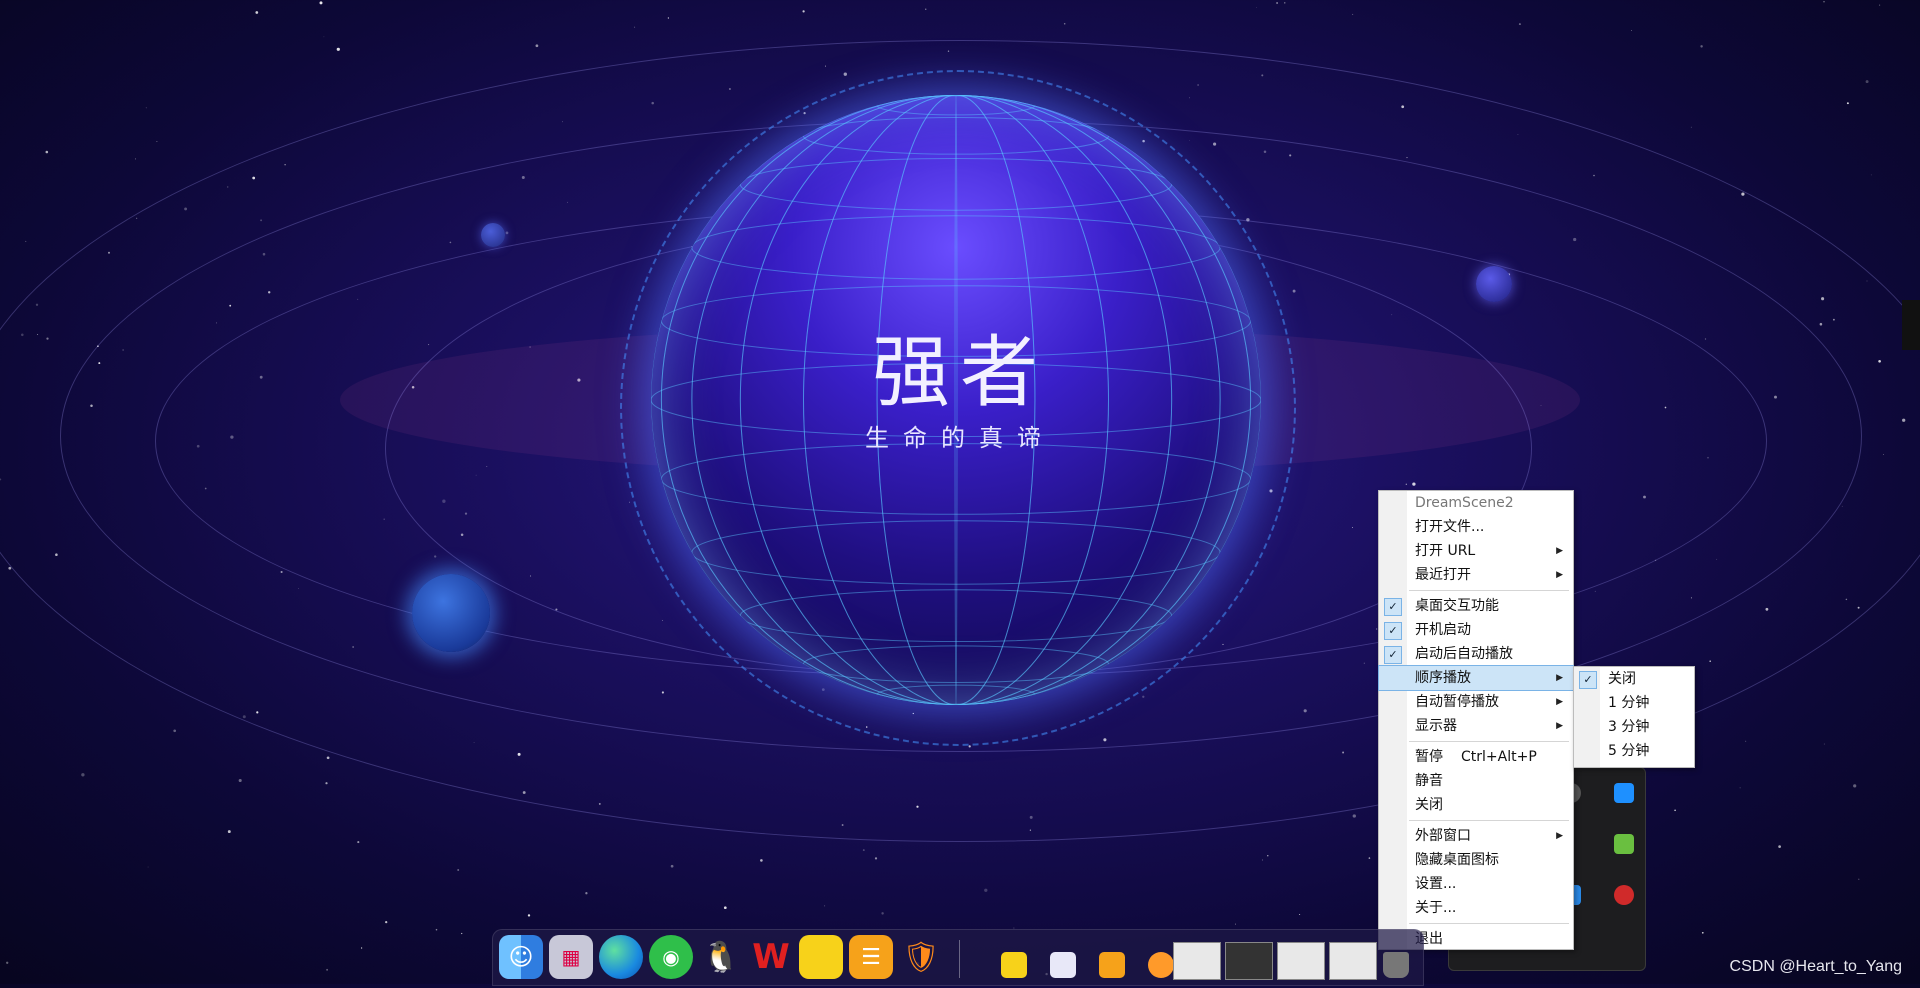 Image resolution: width=1920 pixels, height=988 pixels. Describe the element at coordinates (960, 438) in the screenshot. I see `wallpaper-subtitle: 生命的真谛` at that location.